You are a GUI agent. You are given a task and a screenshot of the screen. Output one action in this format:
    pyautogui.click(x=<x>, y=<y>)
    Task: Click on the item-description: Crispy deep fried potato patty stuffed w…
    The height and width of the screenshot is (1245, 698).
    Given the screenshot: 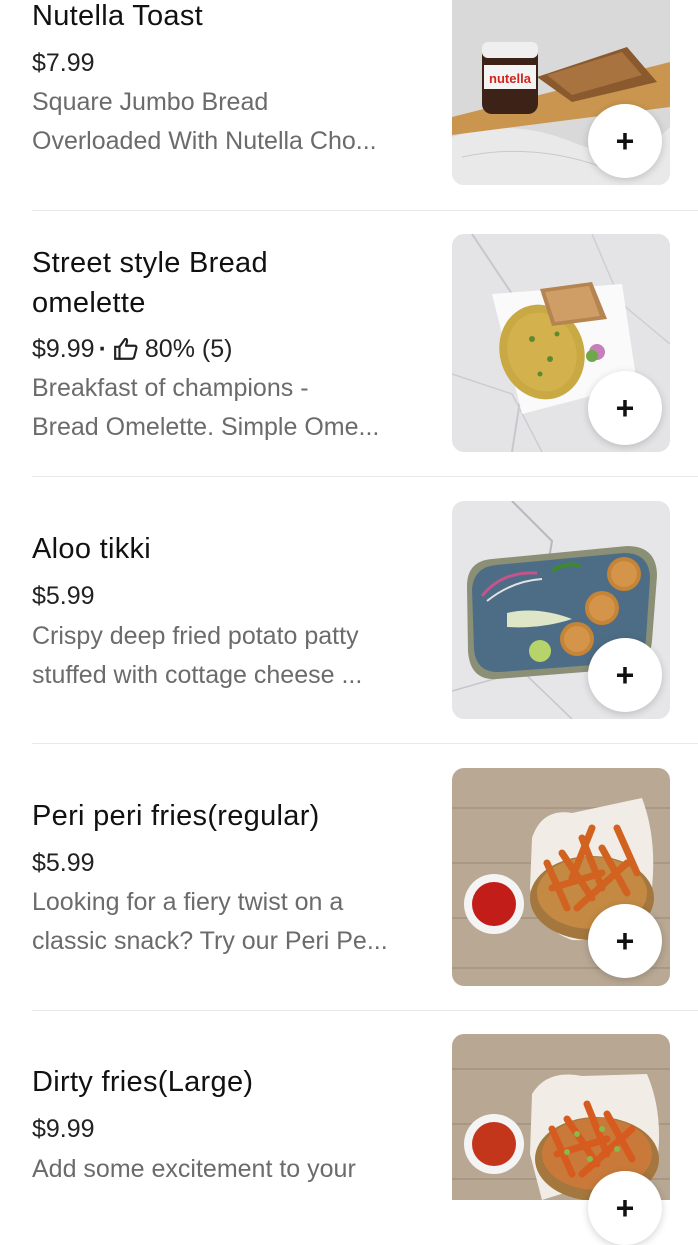 What is the action you would take?
    pyautogui.click(x=197, y=655)
    